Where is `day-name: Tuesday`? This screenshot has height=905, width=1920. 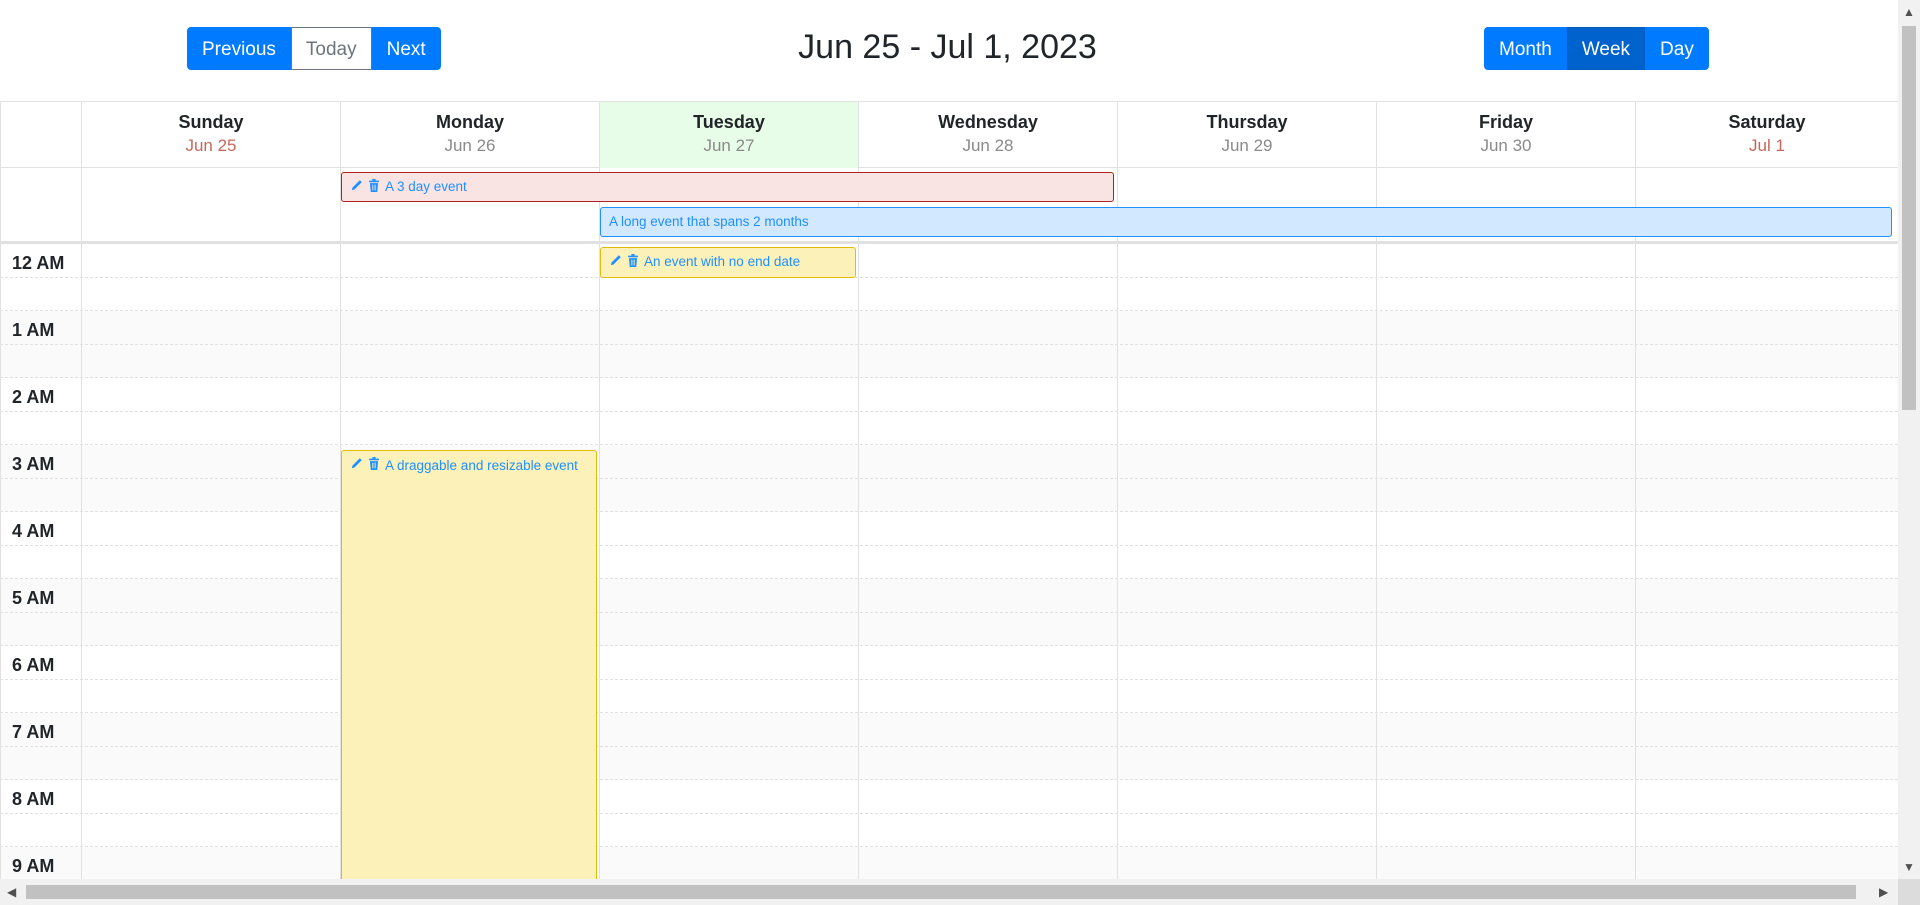
day-name: Tuesday is located at coordinates (729, 122).